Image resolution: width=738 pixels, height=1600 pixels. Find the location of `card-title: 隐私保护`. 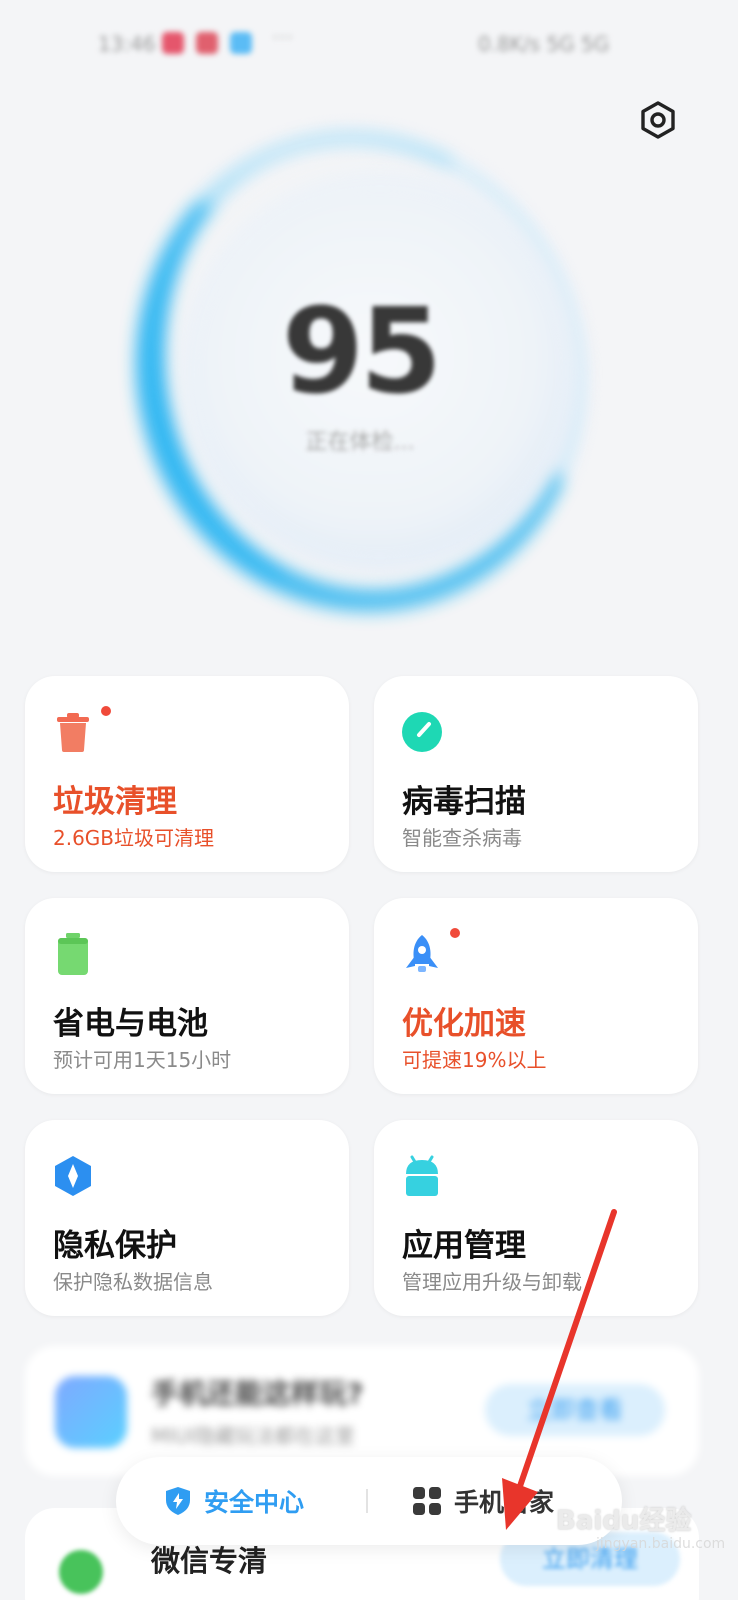

card-title: 隐私保护 is located at coordinates (115, 1246).